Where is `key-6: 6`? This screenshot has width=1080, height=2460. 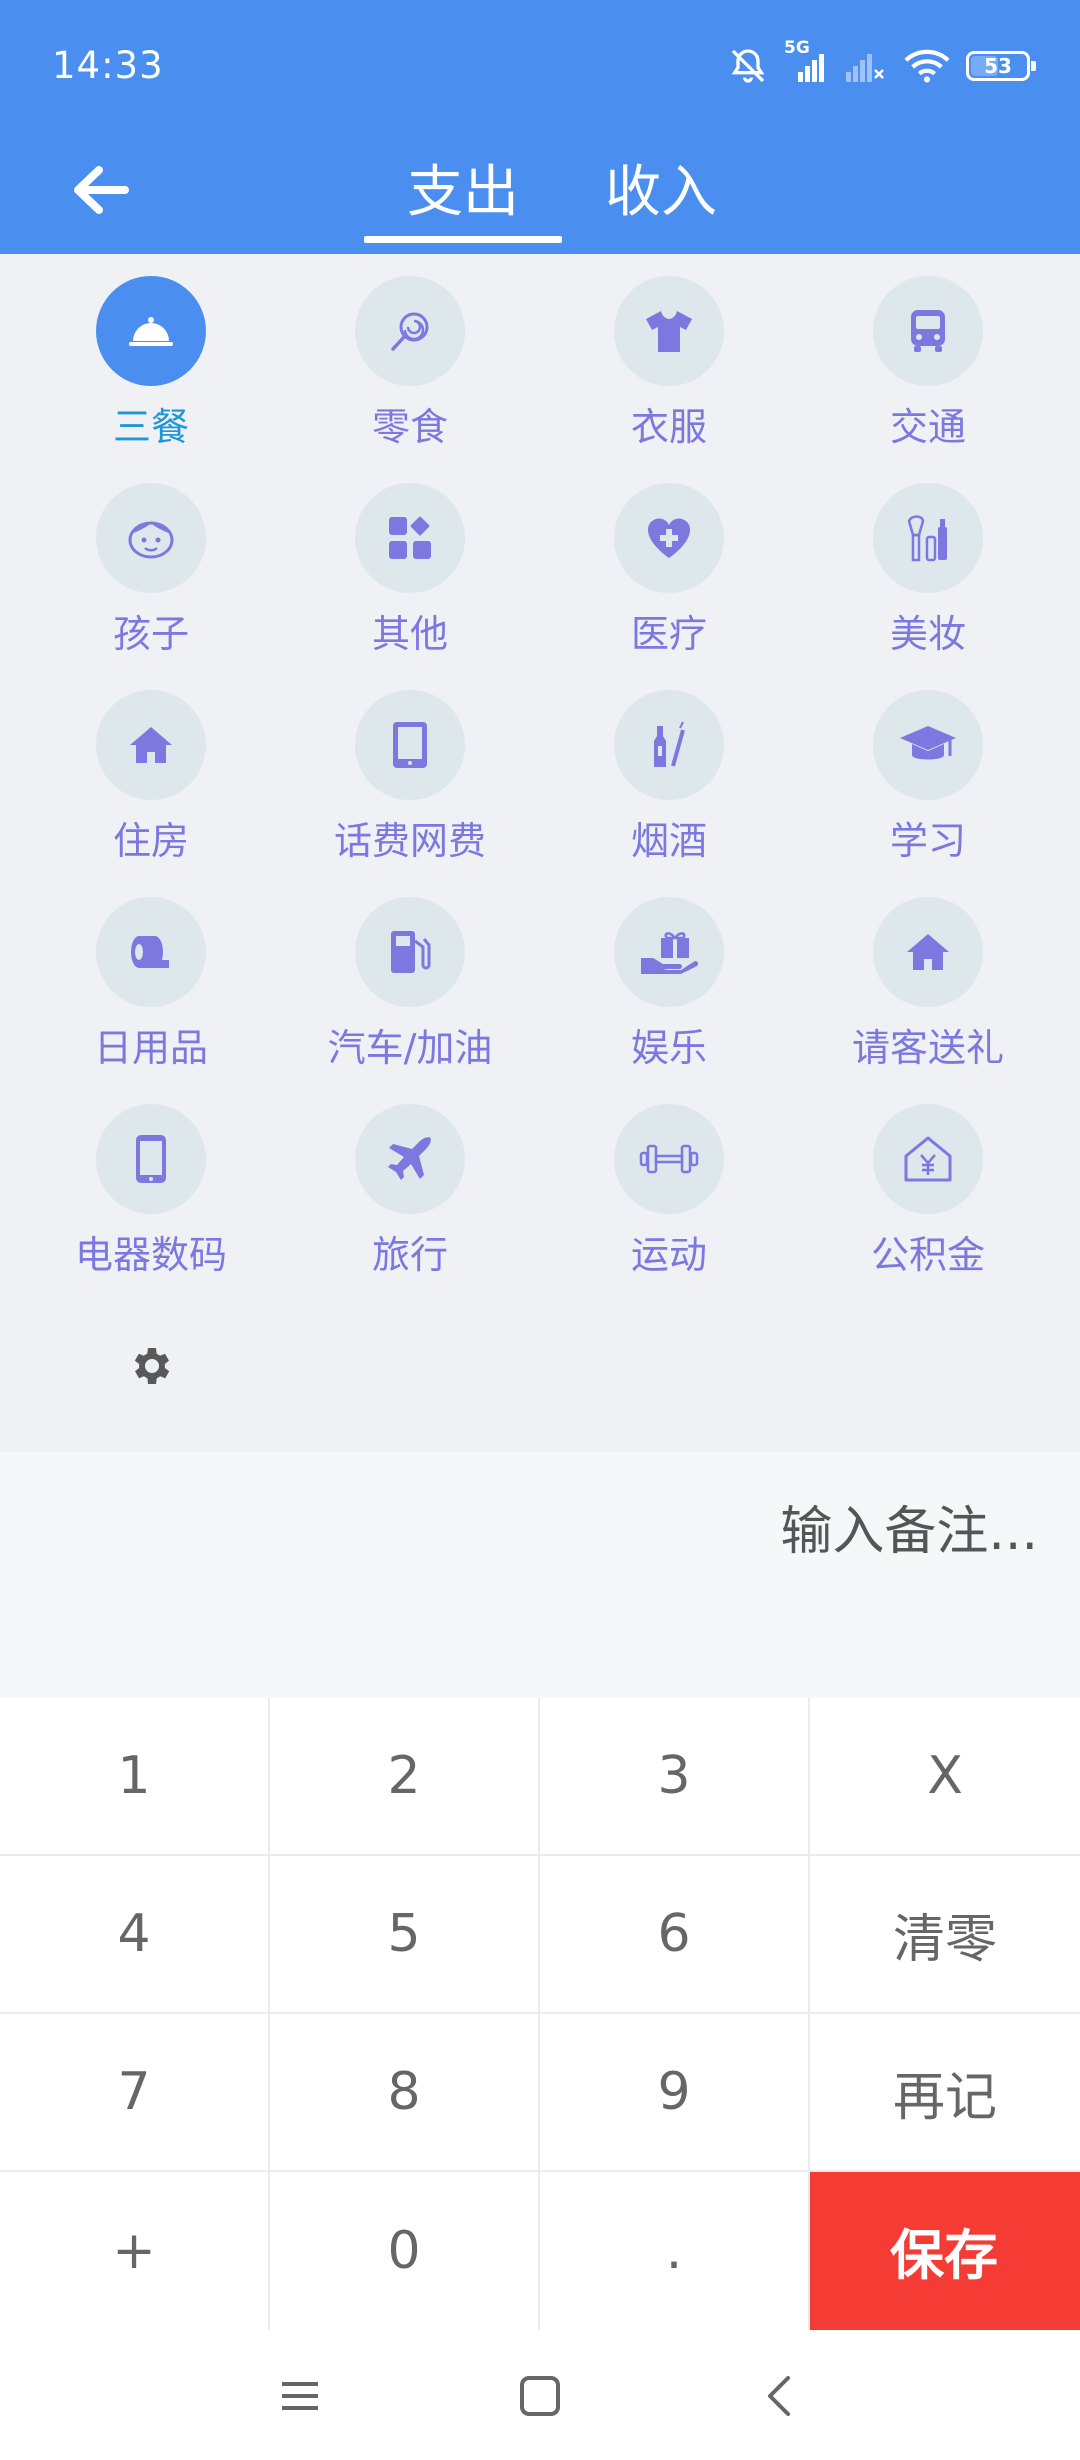 key-6: 6 is located at coordinates (675, 1935).